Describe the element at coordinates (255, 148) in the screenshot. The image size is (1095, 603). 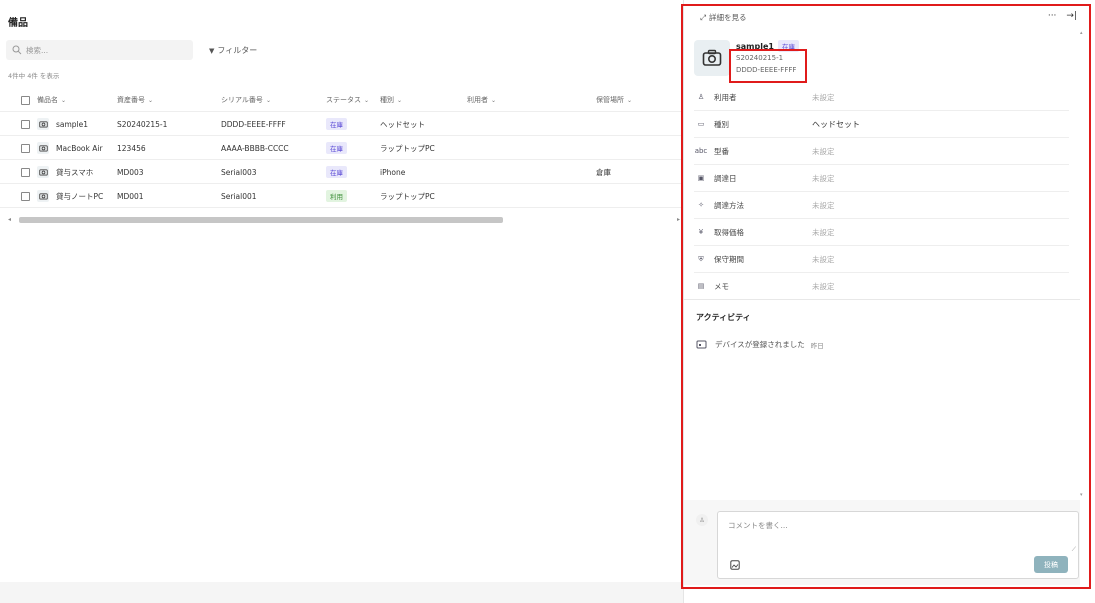
I see `serial-cell: AAAA-BBBB-CCCC` at that location.